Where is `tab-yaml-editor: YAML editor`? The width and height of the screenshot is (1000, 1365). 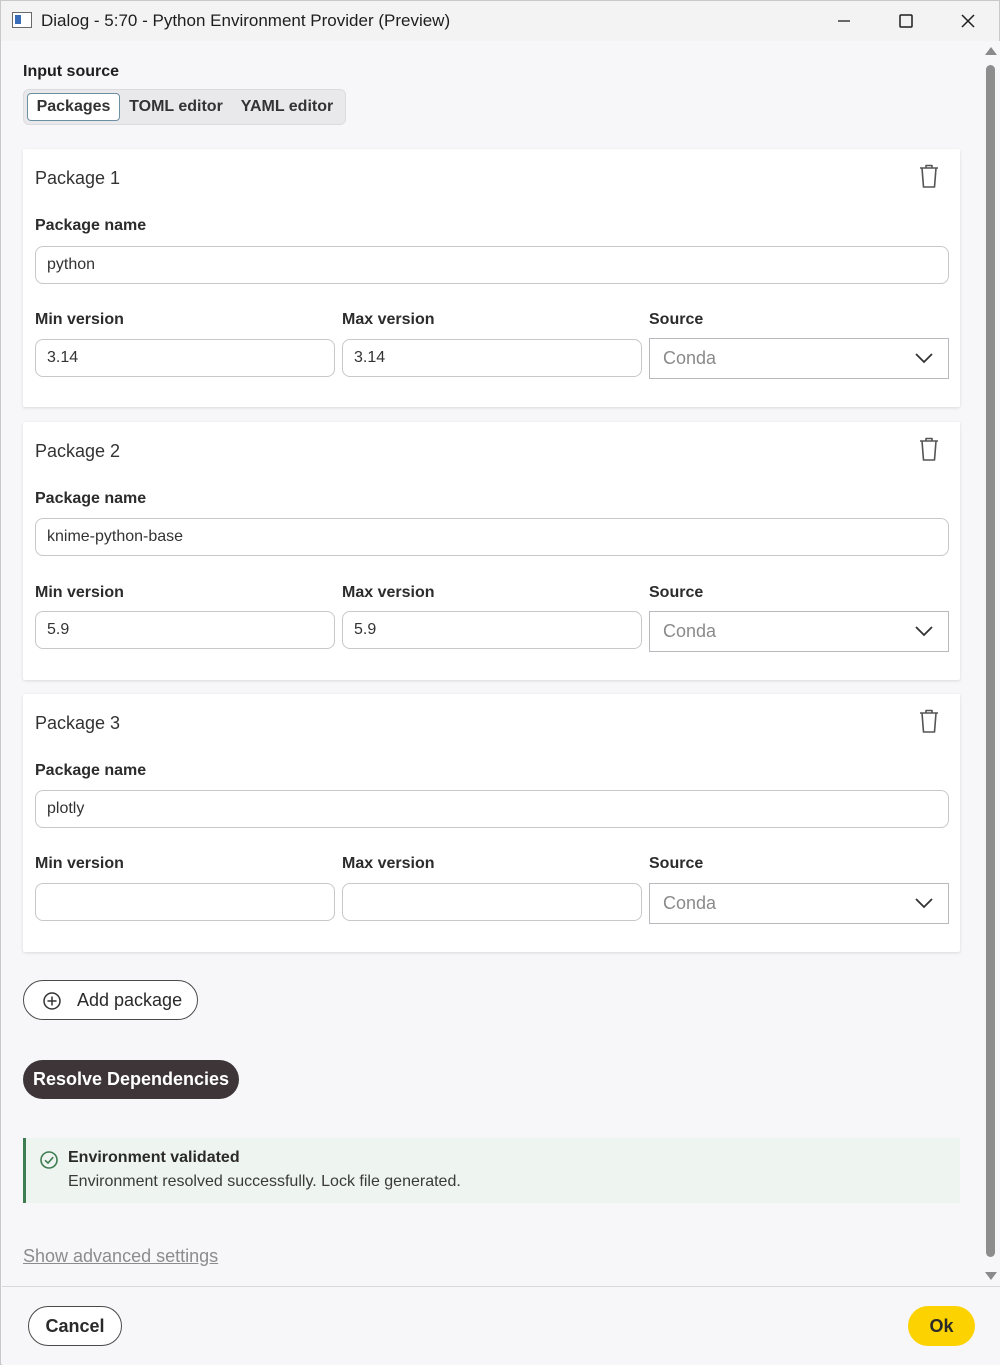
tab-yaml-editor: YAML editor is located at coordinates (287, 107).